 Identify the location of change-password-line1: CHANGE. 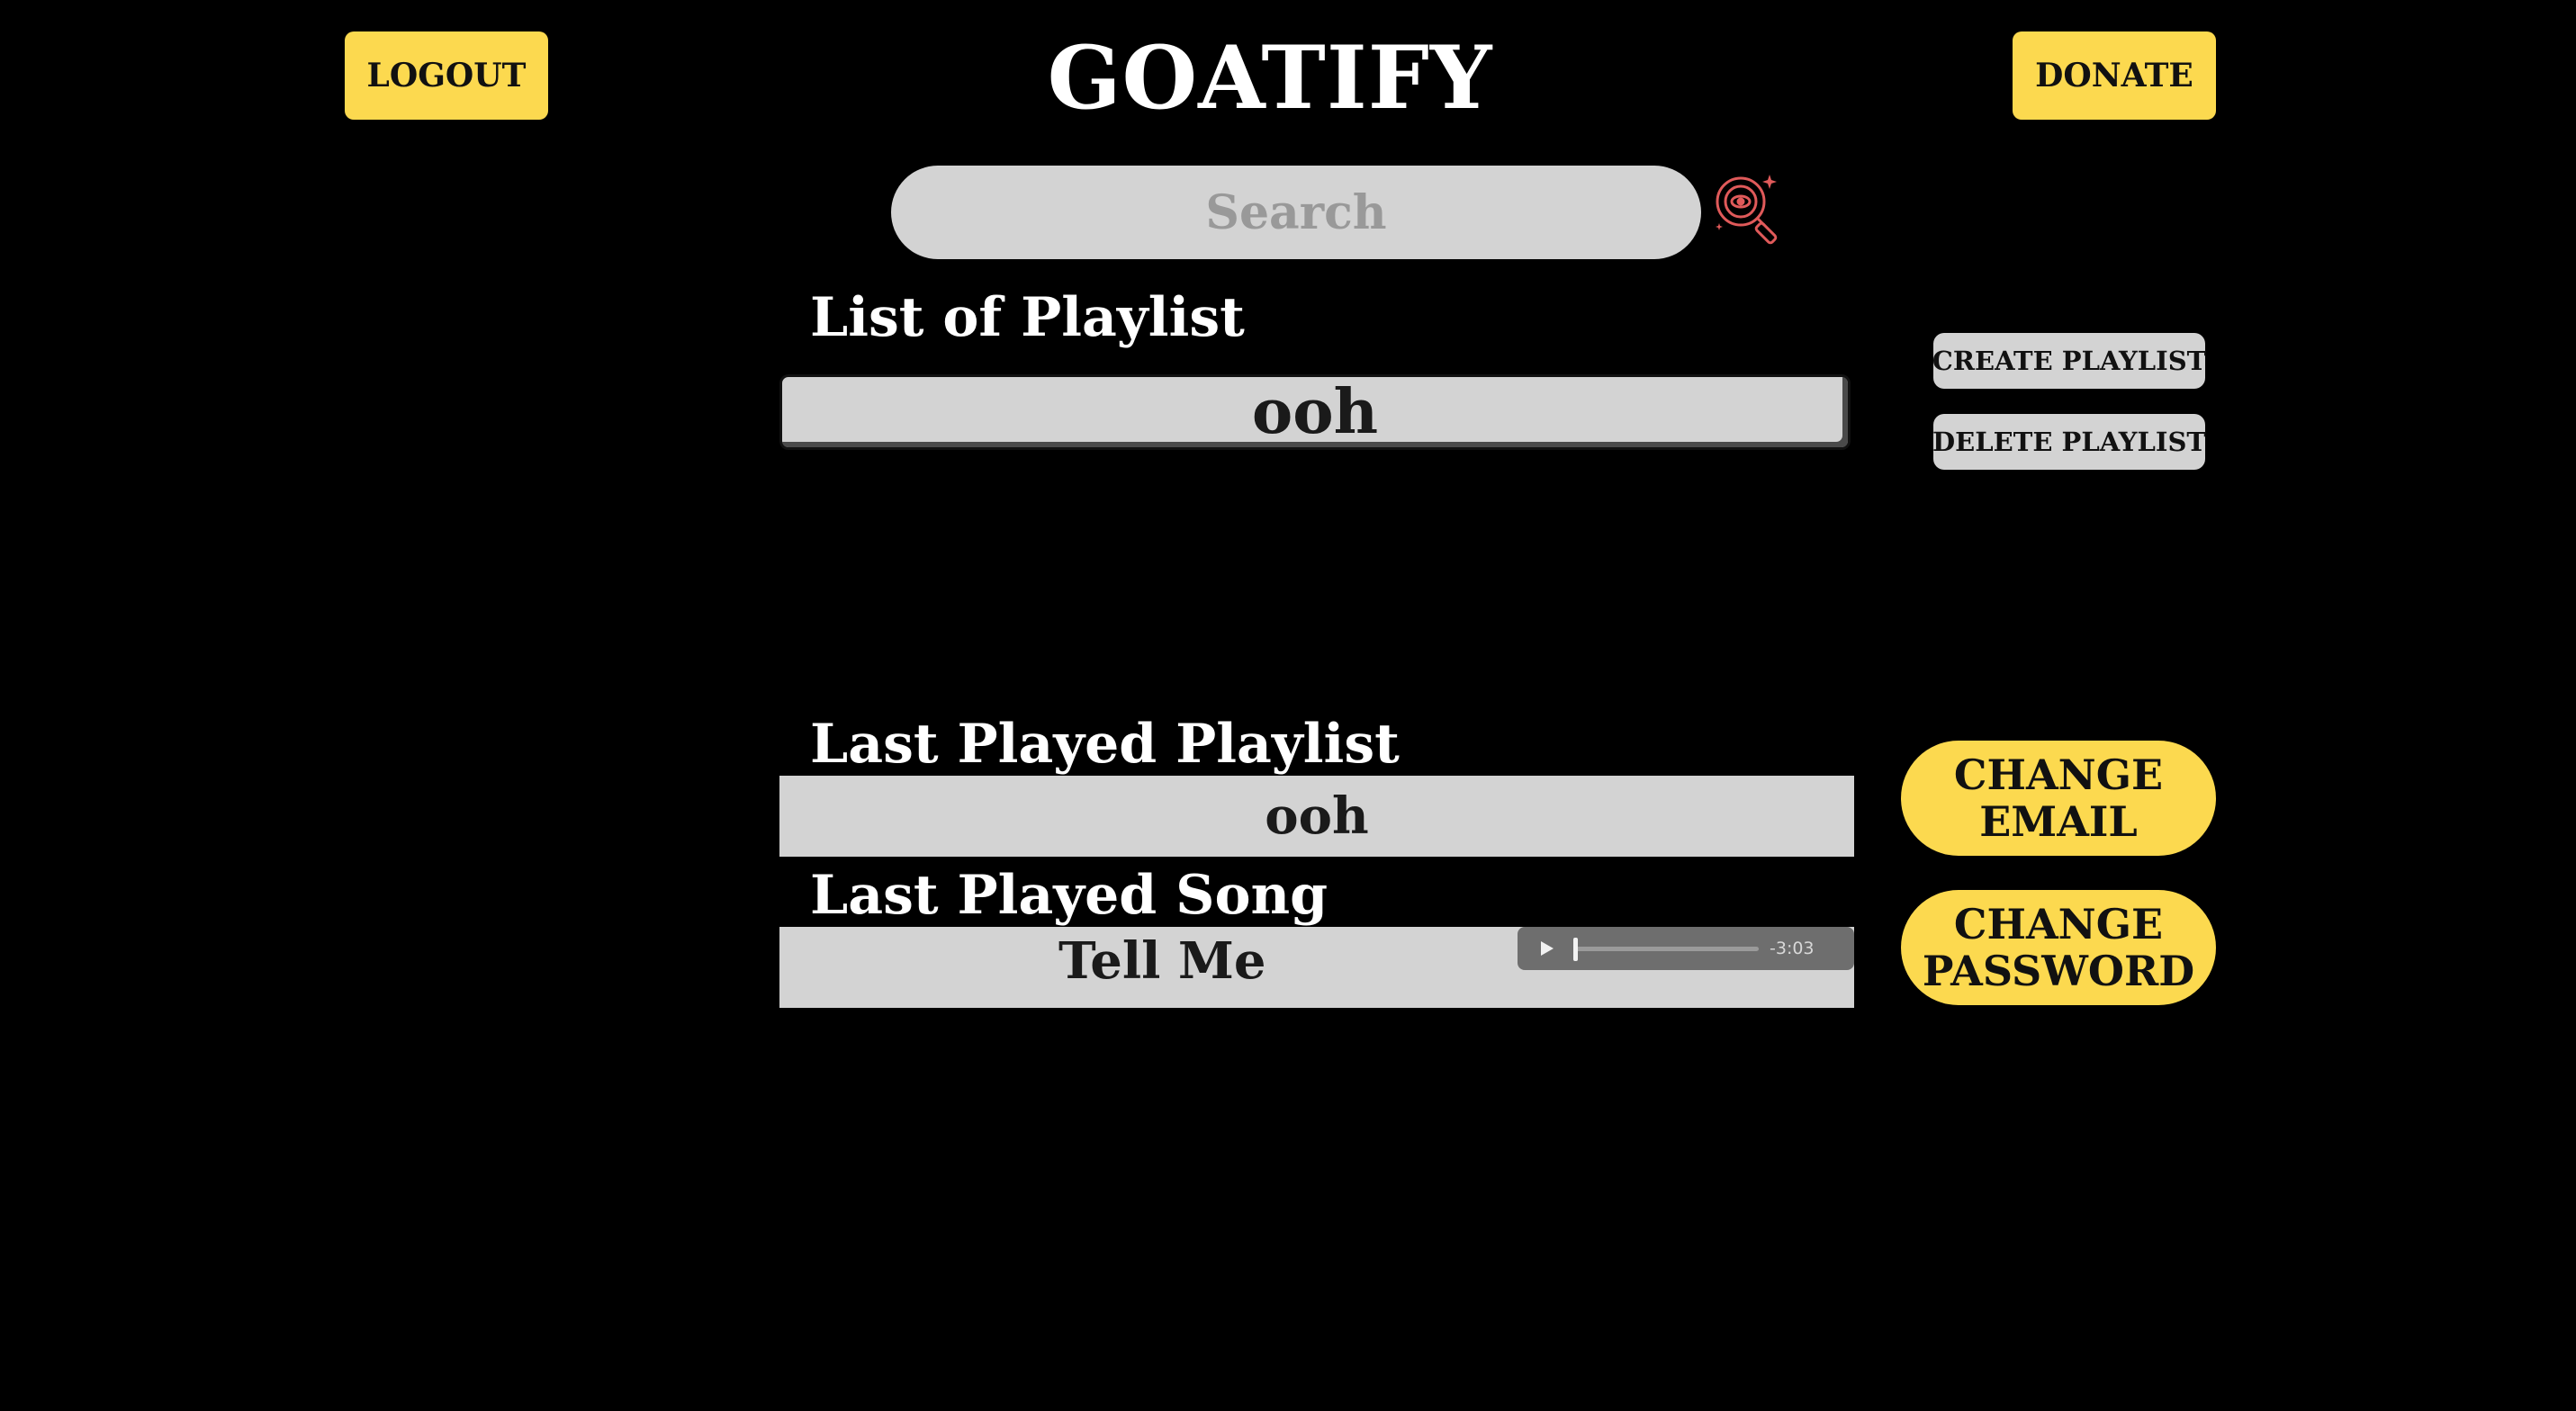
(2058, 924).